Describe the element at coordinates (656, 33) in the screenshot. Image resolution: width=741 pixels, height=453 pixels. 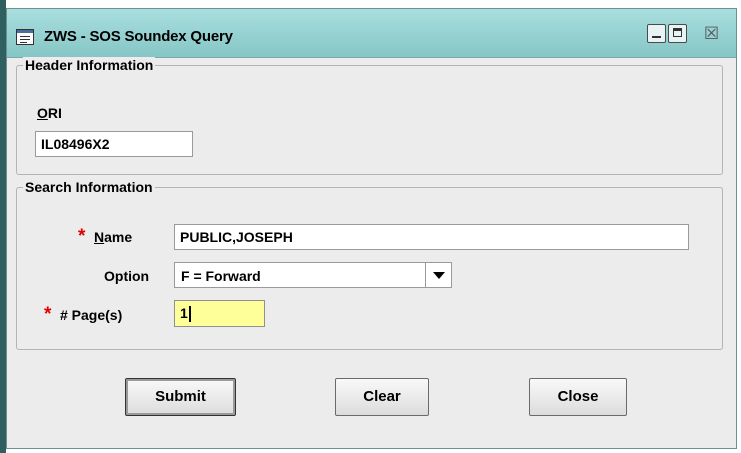
I see `minimize-icon` at that location.